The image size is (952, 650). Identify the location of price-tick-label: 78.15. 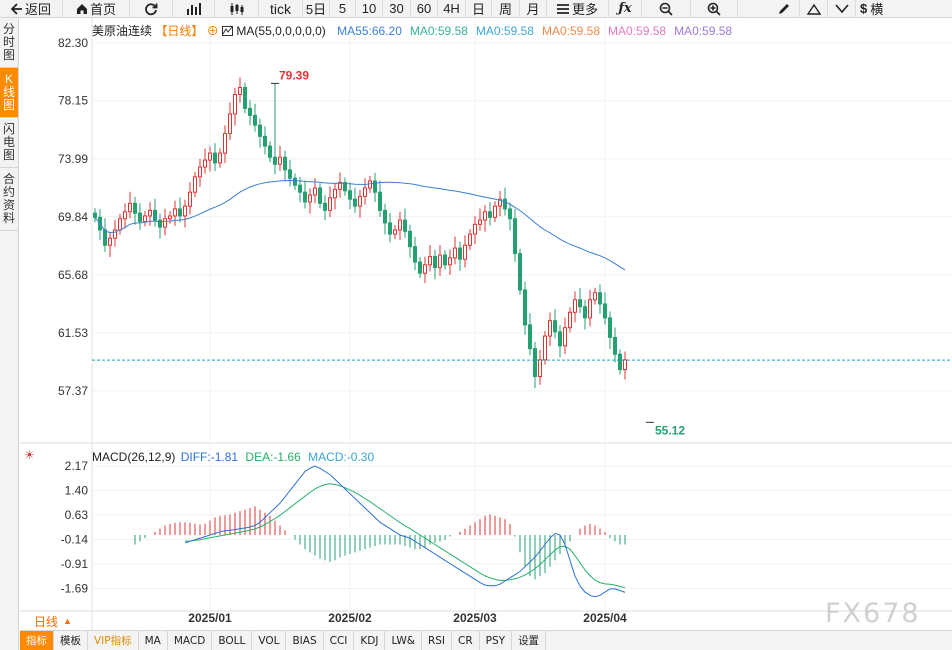
(73, 101).